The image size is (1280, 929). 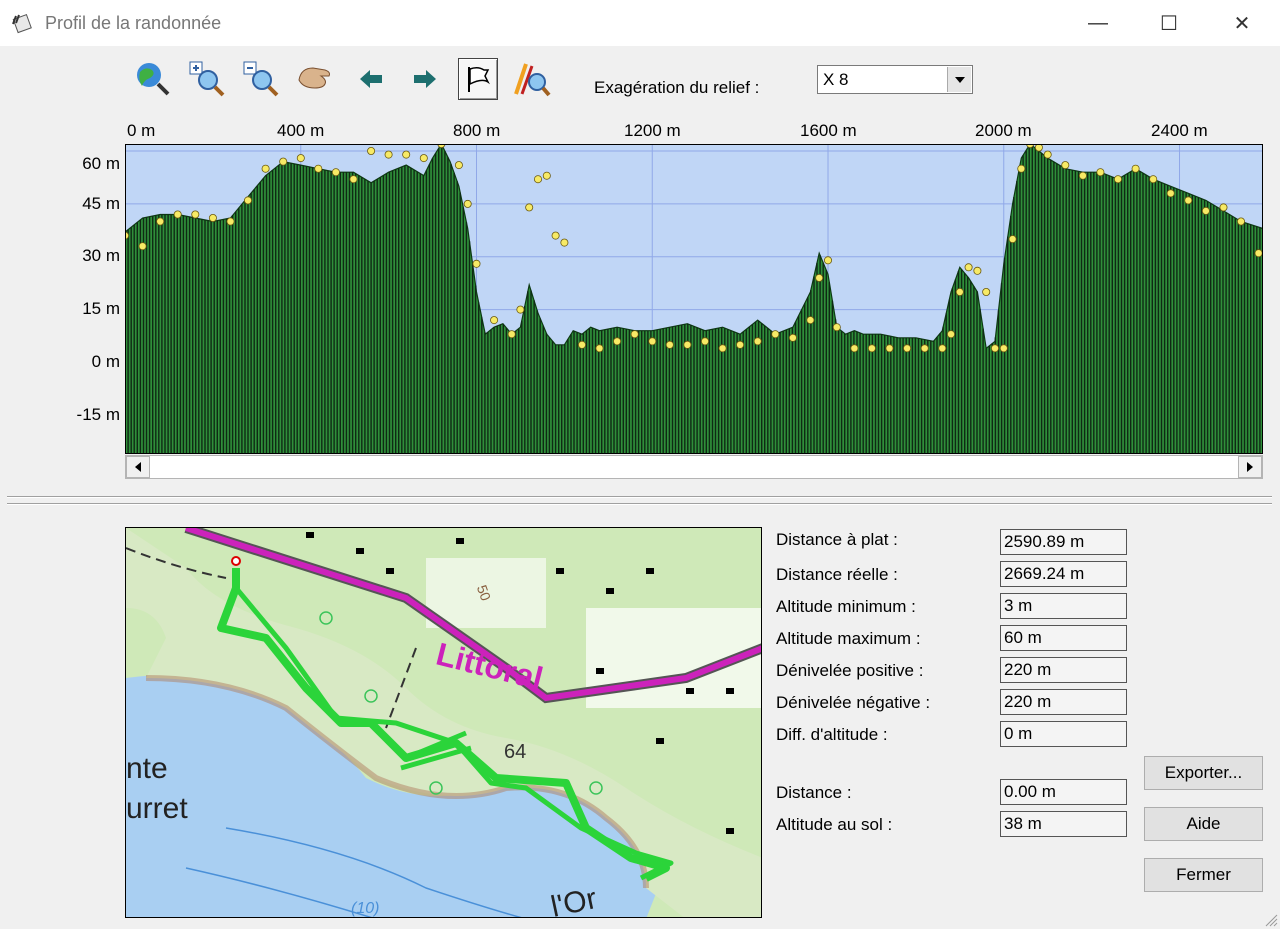 What do you see at coordinates (959, 79) in the screenshot?
I see `chevron-down-icon` at bounding box center [959, 79].